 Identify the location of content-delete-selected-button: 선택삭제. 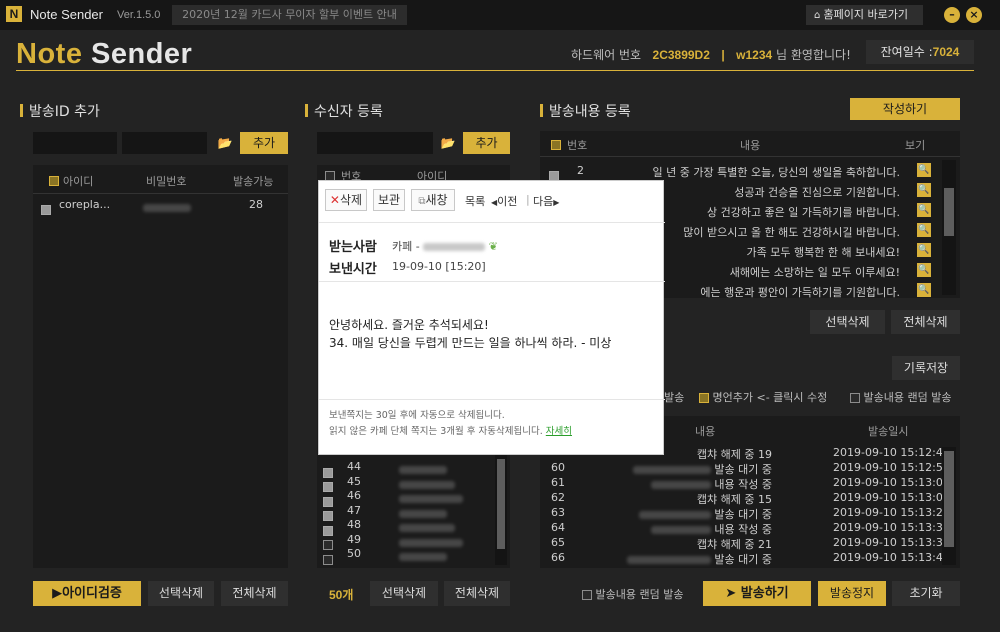
(847, 322).